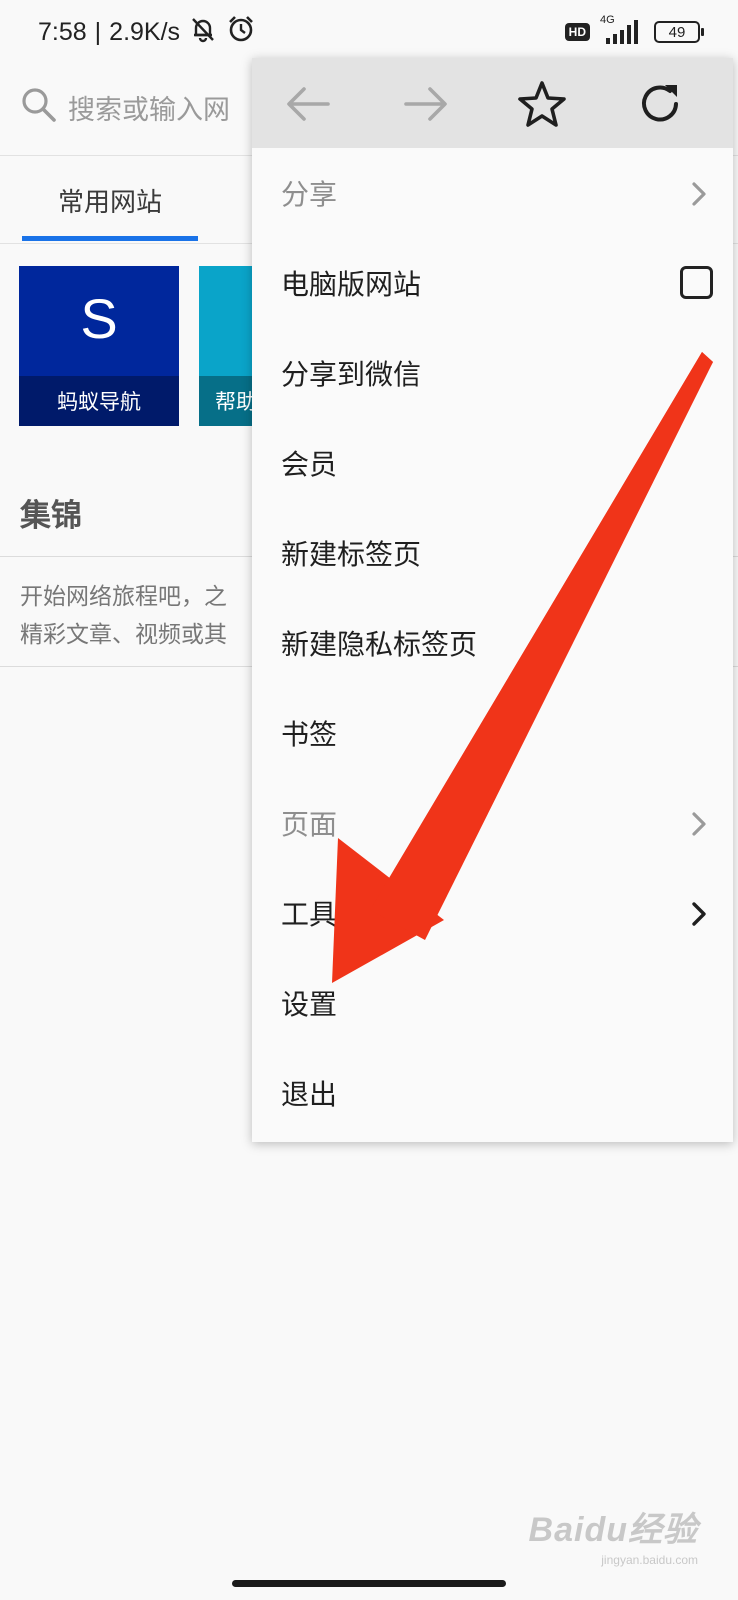 The image size is (738, 1600). What do you see at coordinates (351, 284) in the screenshot?
I see `menu-item-label: 电脑版网站` at bounding box center [351, 284].